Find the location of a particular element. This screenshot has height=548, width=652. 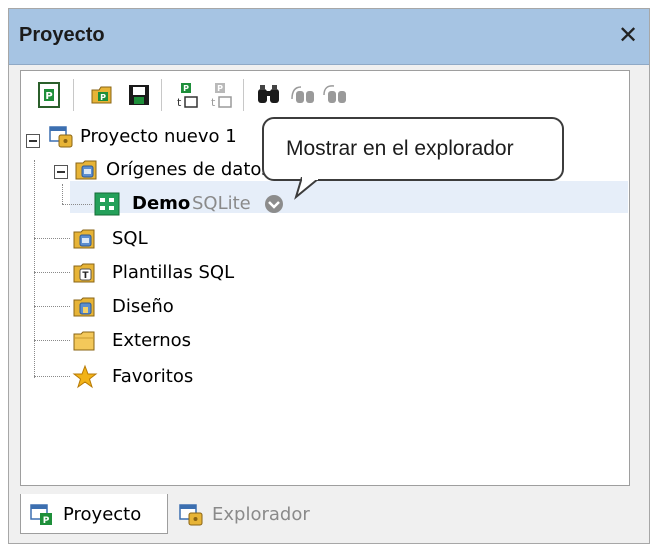

tree-item-label: Proyecto nuevo 1 is located at coordinates (158, 136).